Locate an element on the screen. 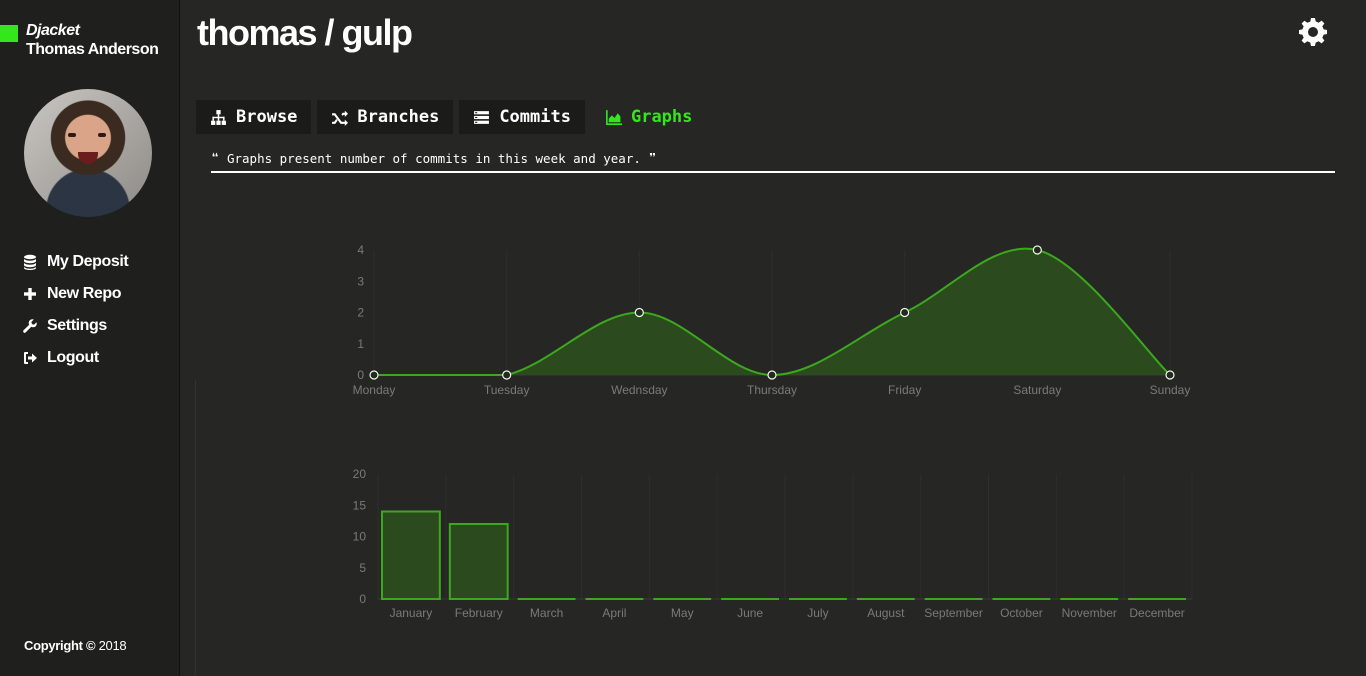 The image size is (1366, 676). sidebar-item-label: Settings is located at coordinates (77, 325).